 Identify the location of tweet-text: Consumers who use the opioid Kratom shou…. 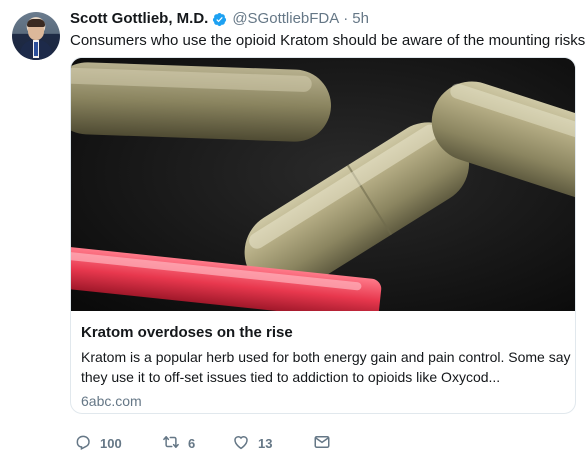
(328, 40).